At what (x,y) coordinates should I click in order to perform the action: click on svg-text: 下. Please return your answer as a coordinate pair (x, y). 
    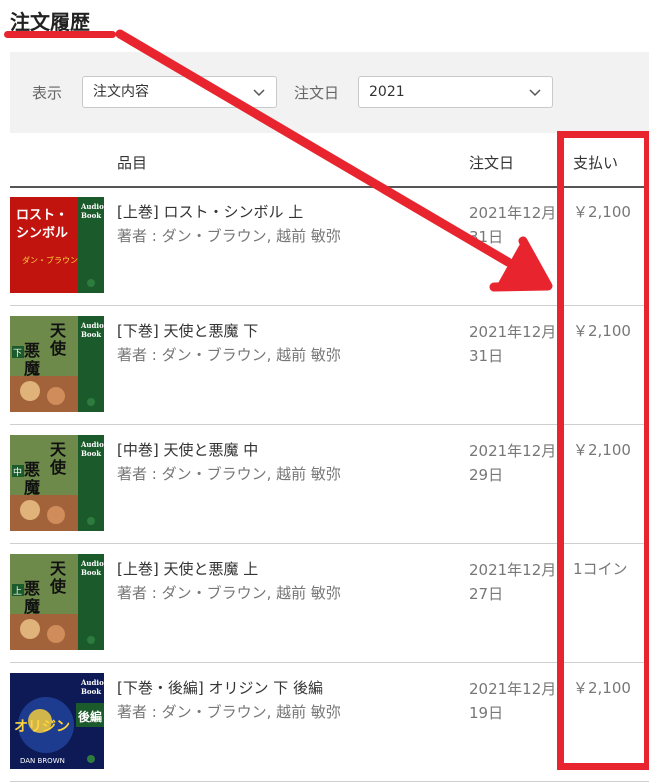
    Looking at the image, I should click on (17, 354).